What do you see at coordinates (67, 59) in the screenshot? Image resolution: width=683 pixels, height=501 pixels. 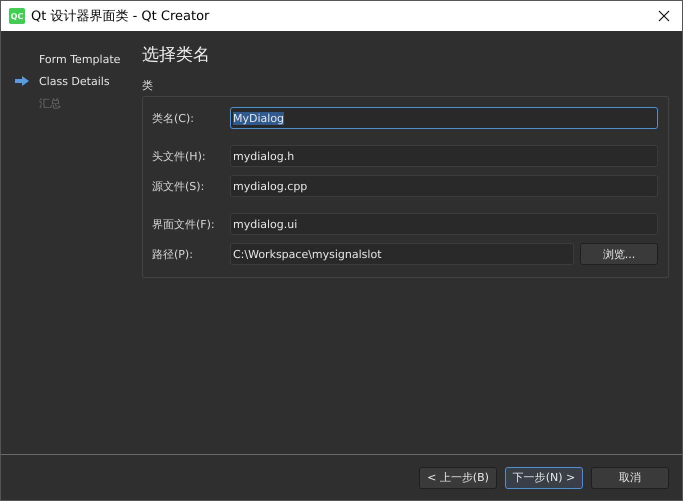 I see `wizard-step: Form Template` at bounding box center [67, 59].